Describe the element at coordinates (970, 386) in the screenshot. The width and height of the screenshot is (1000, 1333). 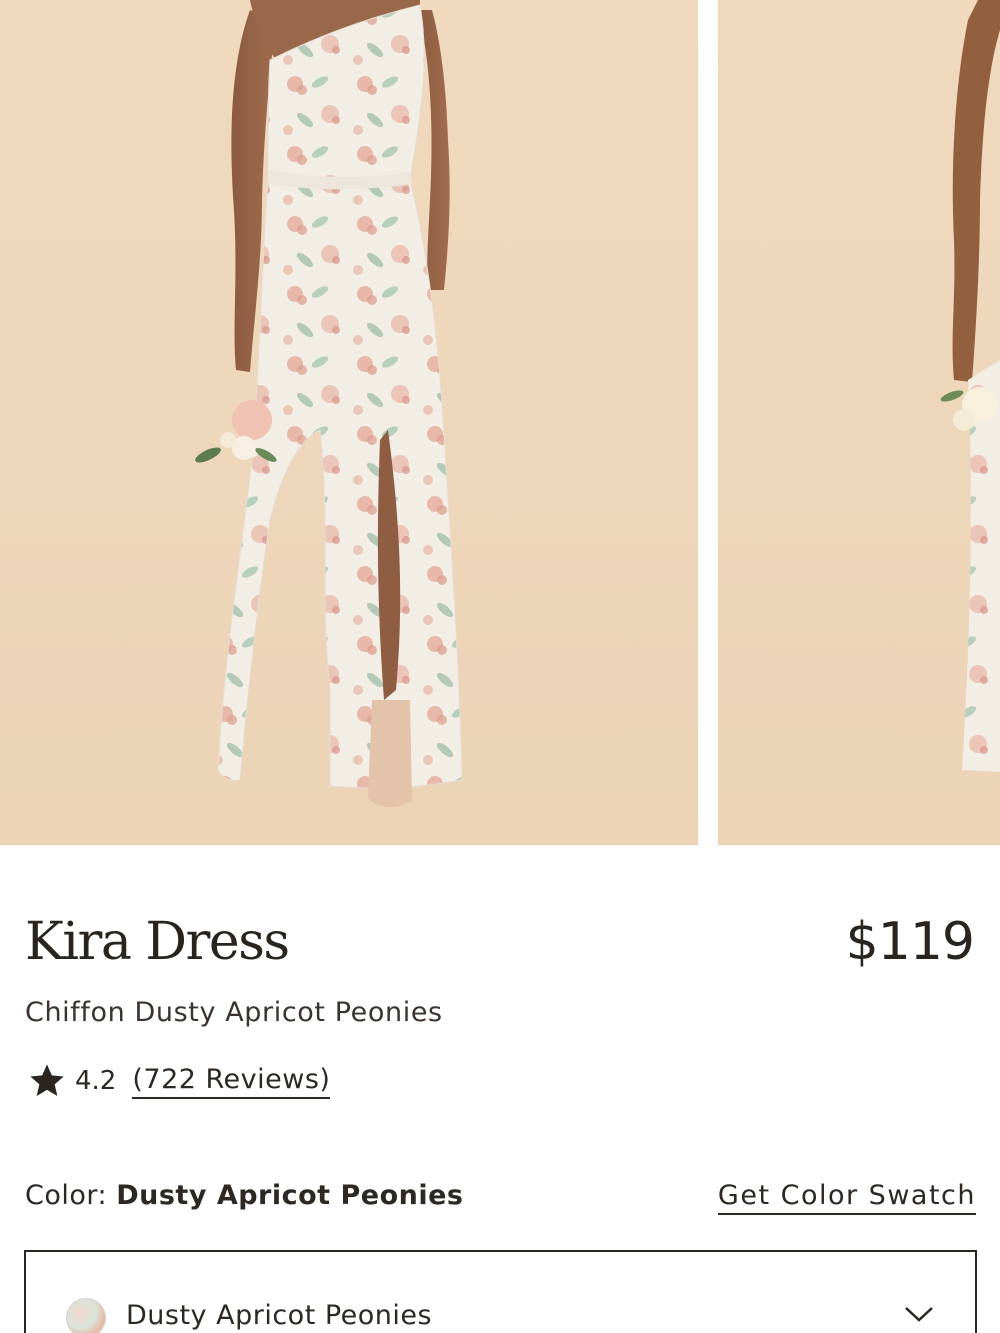
I see `dress-model-illustration-alt` at that location.